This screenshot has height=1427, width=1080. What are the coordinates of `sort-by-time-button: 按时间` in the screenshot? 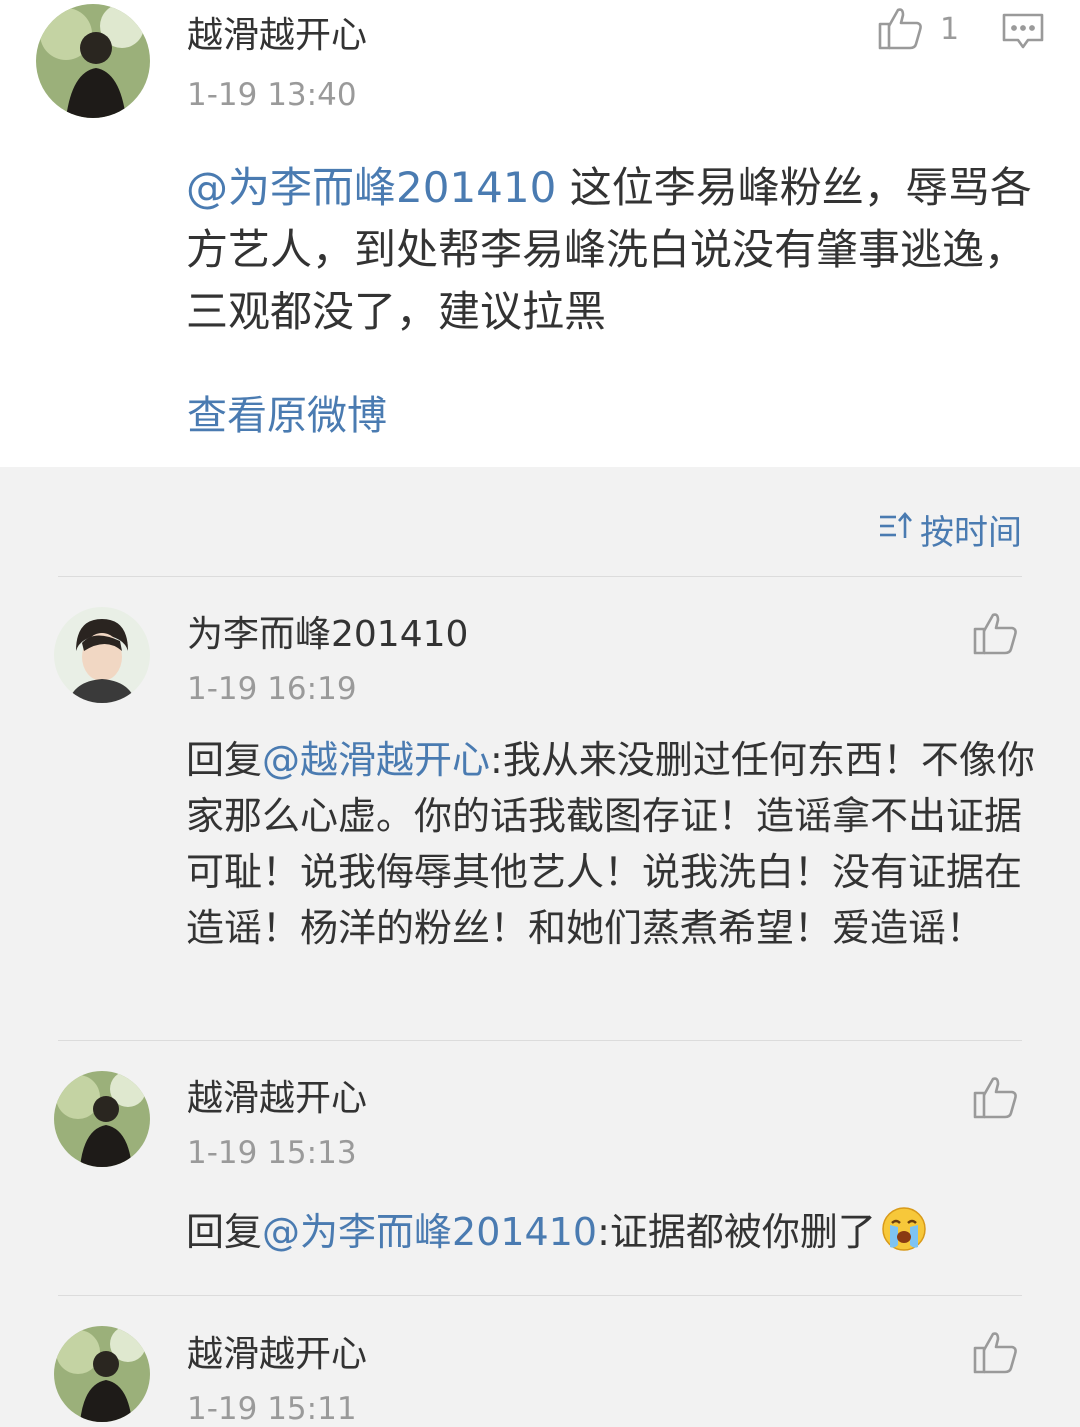 It's located at (950, 529).